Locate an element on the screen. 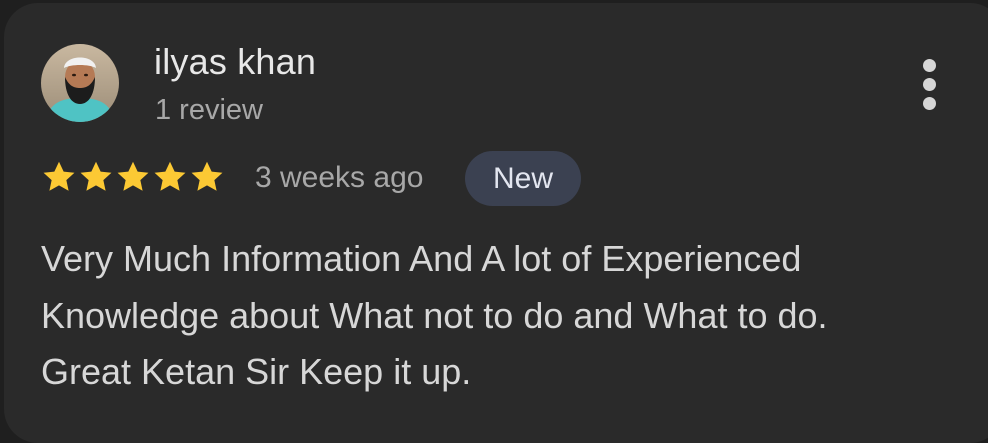 This screenshot has width=988, height=443. more-options-button is located at coordinates (930, 85).